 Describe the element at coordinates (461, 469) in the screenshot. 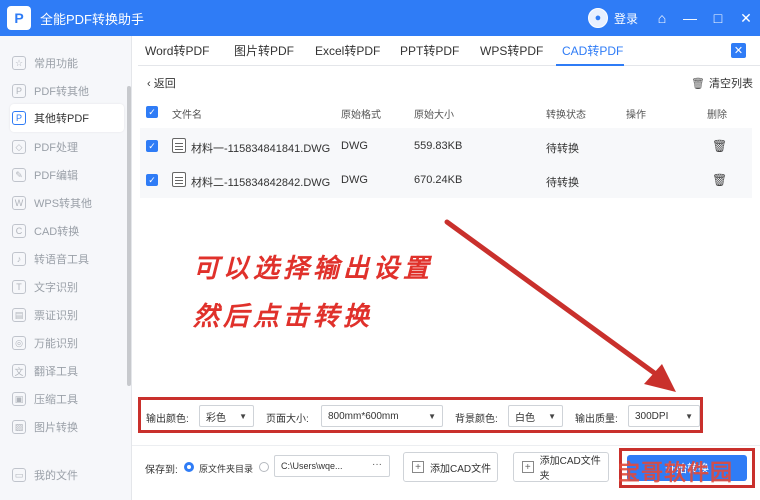

I see `add-file-label: 添加CAD文件` at that location.